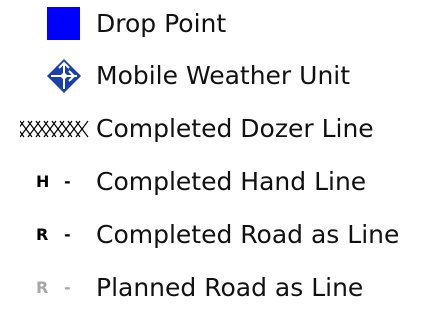 Image resolution: width=438 pixels, height=317 pixels. Describe the element at coordinates (235, 128) in the screenshot. I see `legend-label: Completed Dozer Line` at that location.